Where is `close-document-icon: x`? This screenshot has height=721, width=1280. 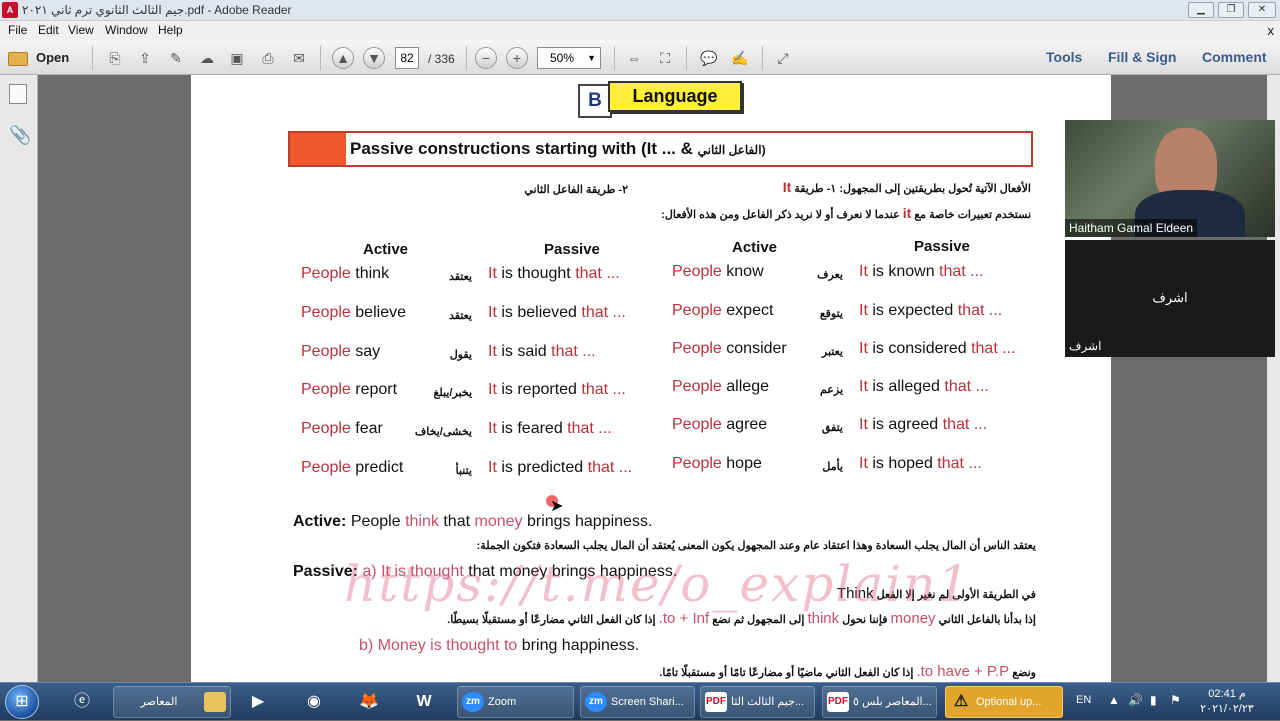 close-document-icon: x is located at coordinates (1271, 30).